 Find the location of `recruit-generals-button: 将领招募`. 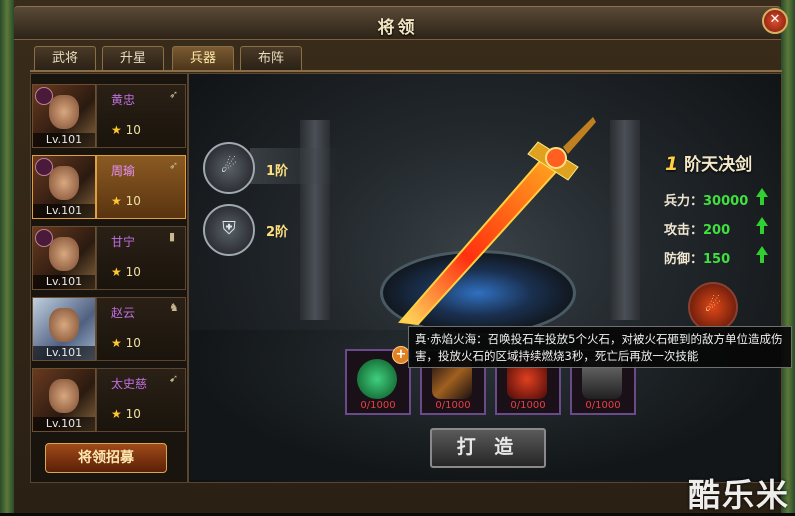

recruit-generals-button: 将领招募 is located at coordinates (106, 458).